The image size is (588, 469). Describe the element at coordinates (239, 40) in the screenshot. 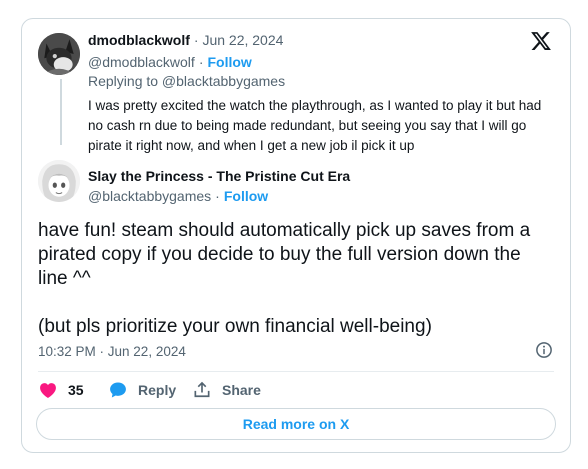

I see `reply-date: · Jun 22, 2024` at that location.